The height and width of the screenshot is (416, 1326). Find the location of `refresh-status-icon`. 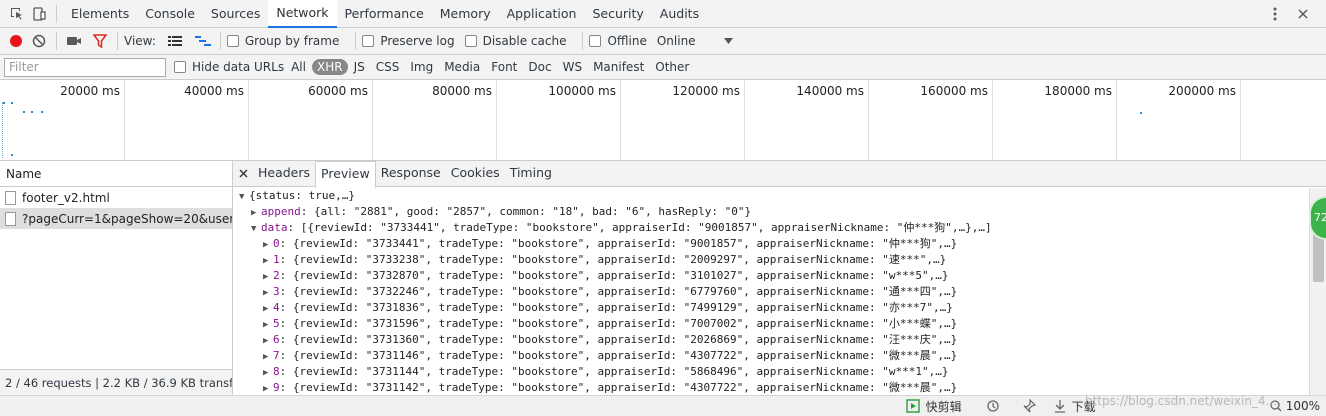

refresh-status-icon is located at coordinates (993, 406).